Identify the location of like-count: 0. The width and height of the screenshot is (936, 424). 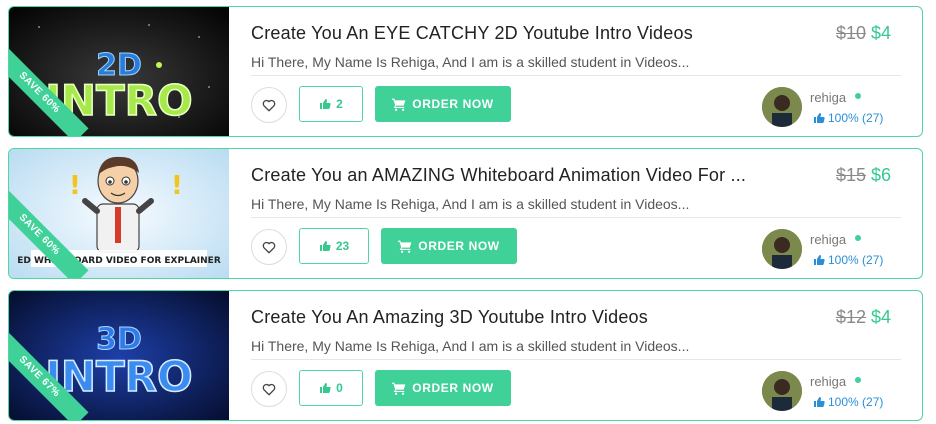
(339, 388).